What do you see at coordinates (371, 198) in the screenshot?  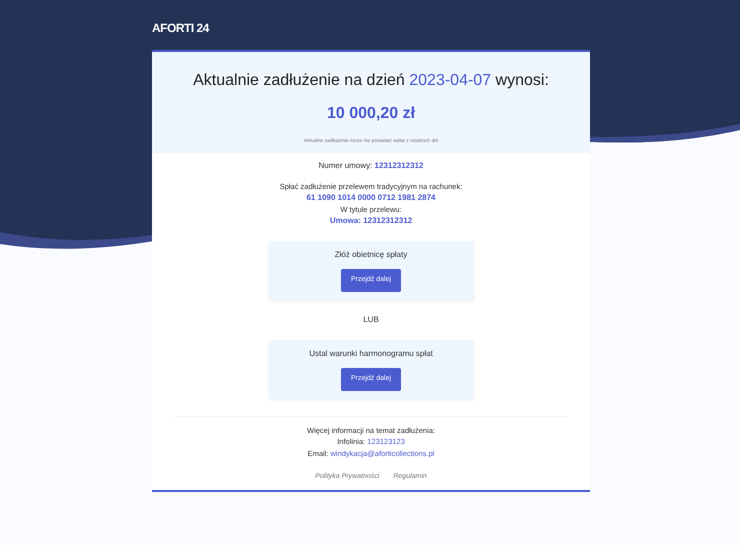 I see `account-number: 61 1090 1014 0000 0712 1981 2874` at bounding box center [371, 198].